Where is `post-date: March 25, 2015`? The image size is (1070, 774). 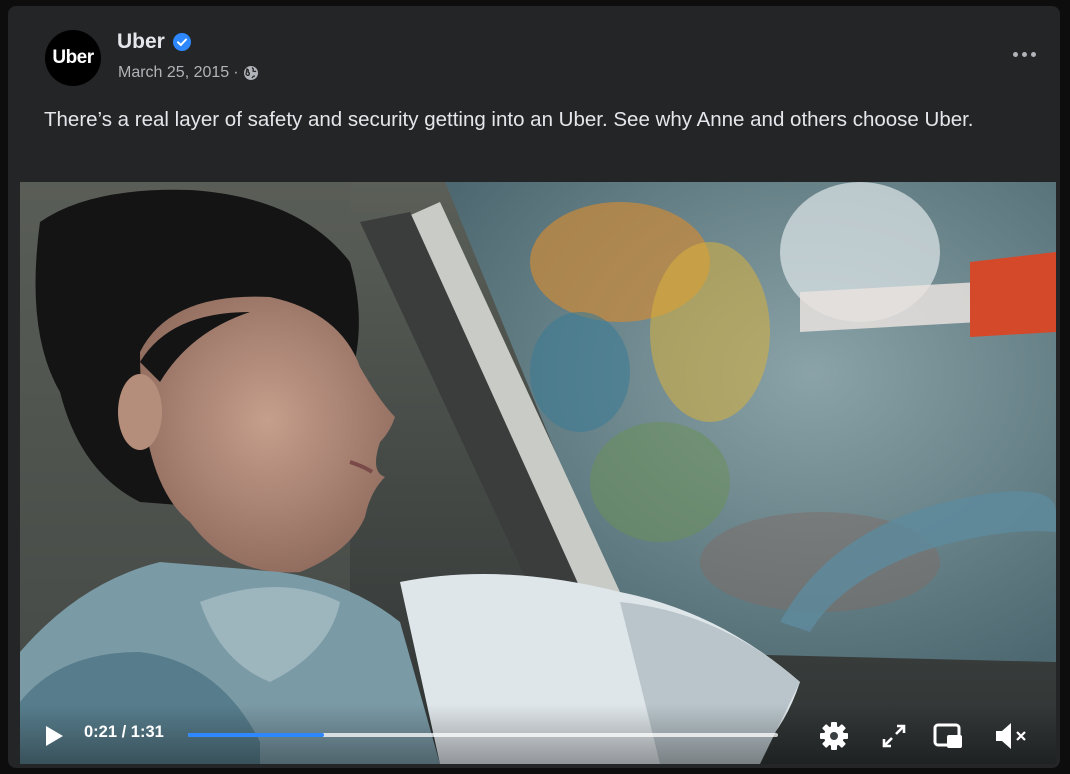 post-date: March 25, 2015 is located at coordinates (173, 73).